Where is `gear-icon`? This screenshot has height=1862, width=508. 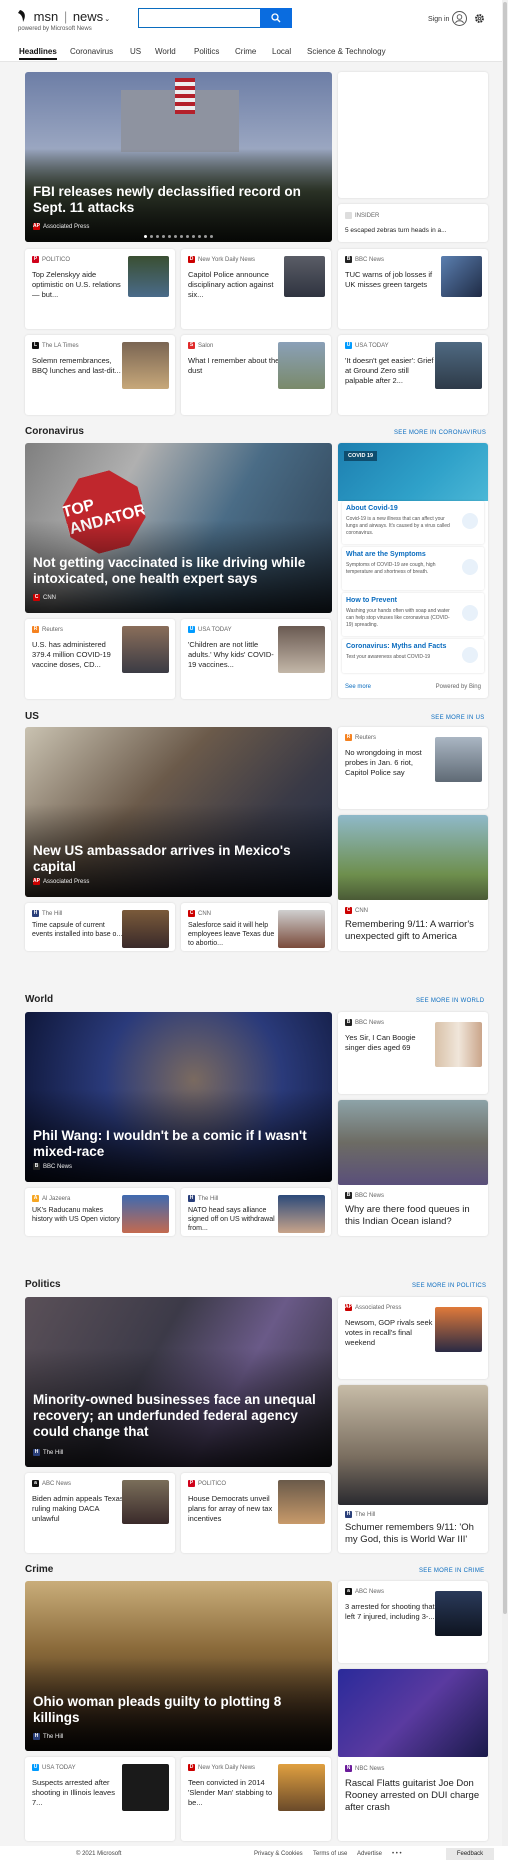 gear-icon is located at coordinates (479, 18).